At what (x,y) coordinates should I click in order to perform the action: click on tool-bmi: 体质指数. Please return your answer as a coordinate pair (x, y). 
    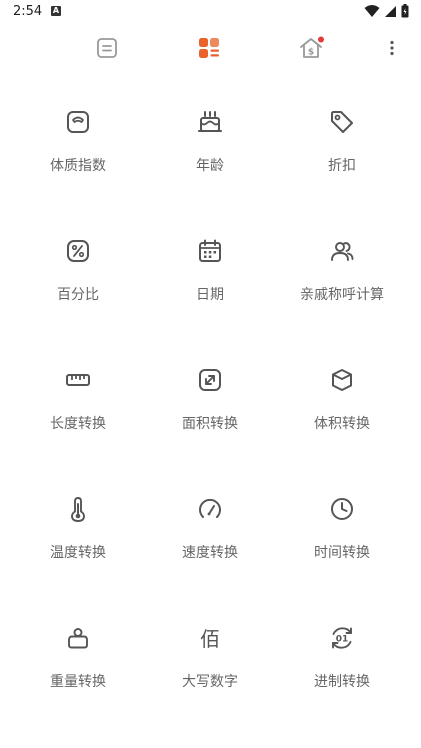
    Looking at the image, I should click on (78, 144).